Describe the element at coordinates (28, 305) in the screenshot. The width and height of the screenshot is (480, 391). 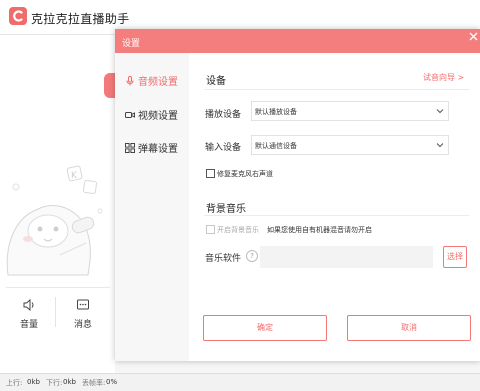
I see `speaker-icon` at that location.